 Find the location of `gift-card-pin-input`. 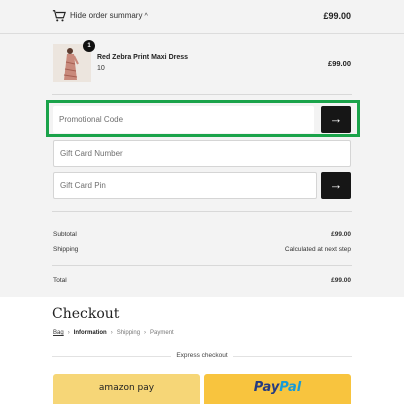

gift-card-pin-input is located at coordinates (185, 185).